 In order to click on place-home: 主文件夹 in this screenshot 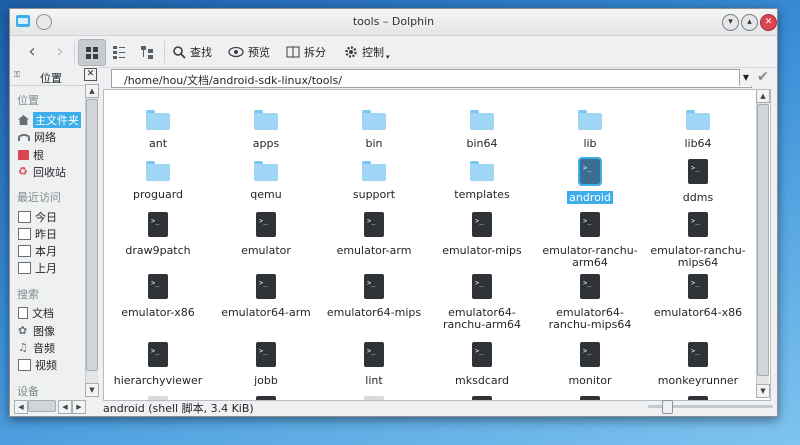, I will do `click(49, 120)`.